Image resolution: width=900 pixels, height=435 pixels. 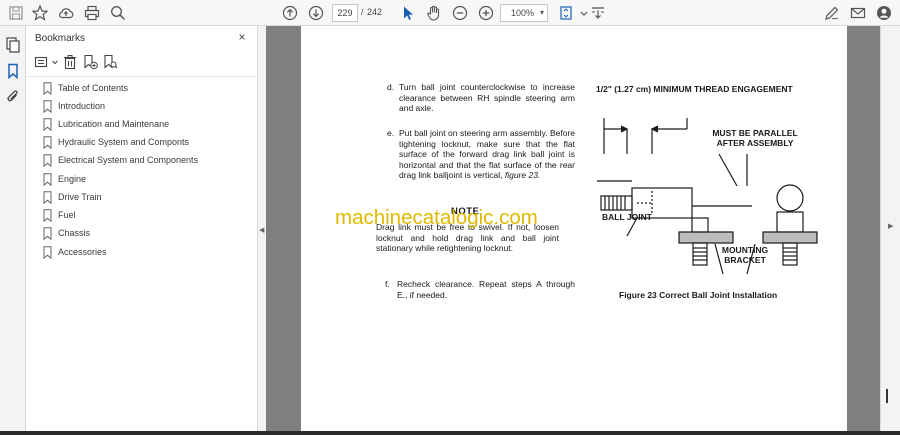 I want to click on close-icon: ×, so click(x=242, y=37).